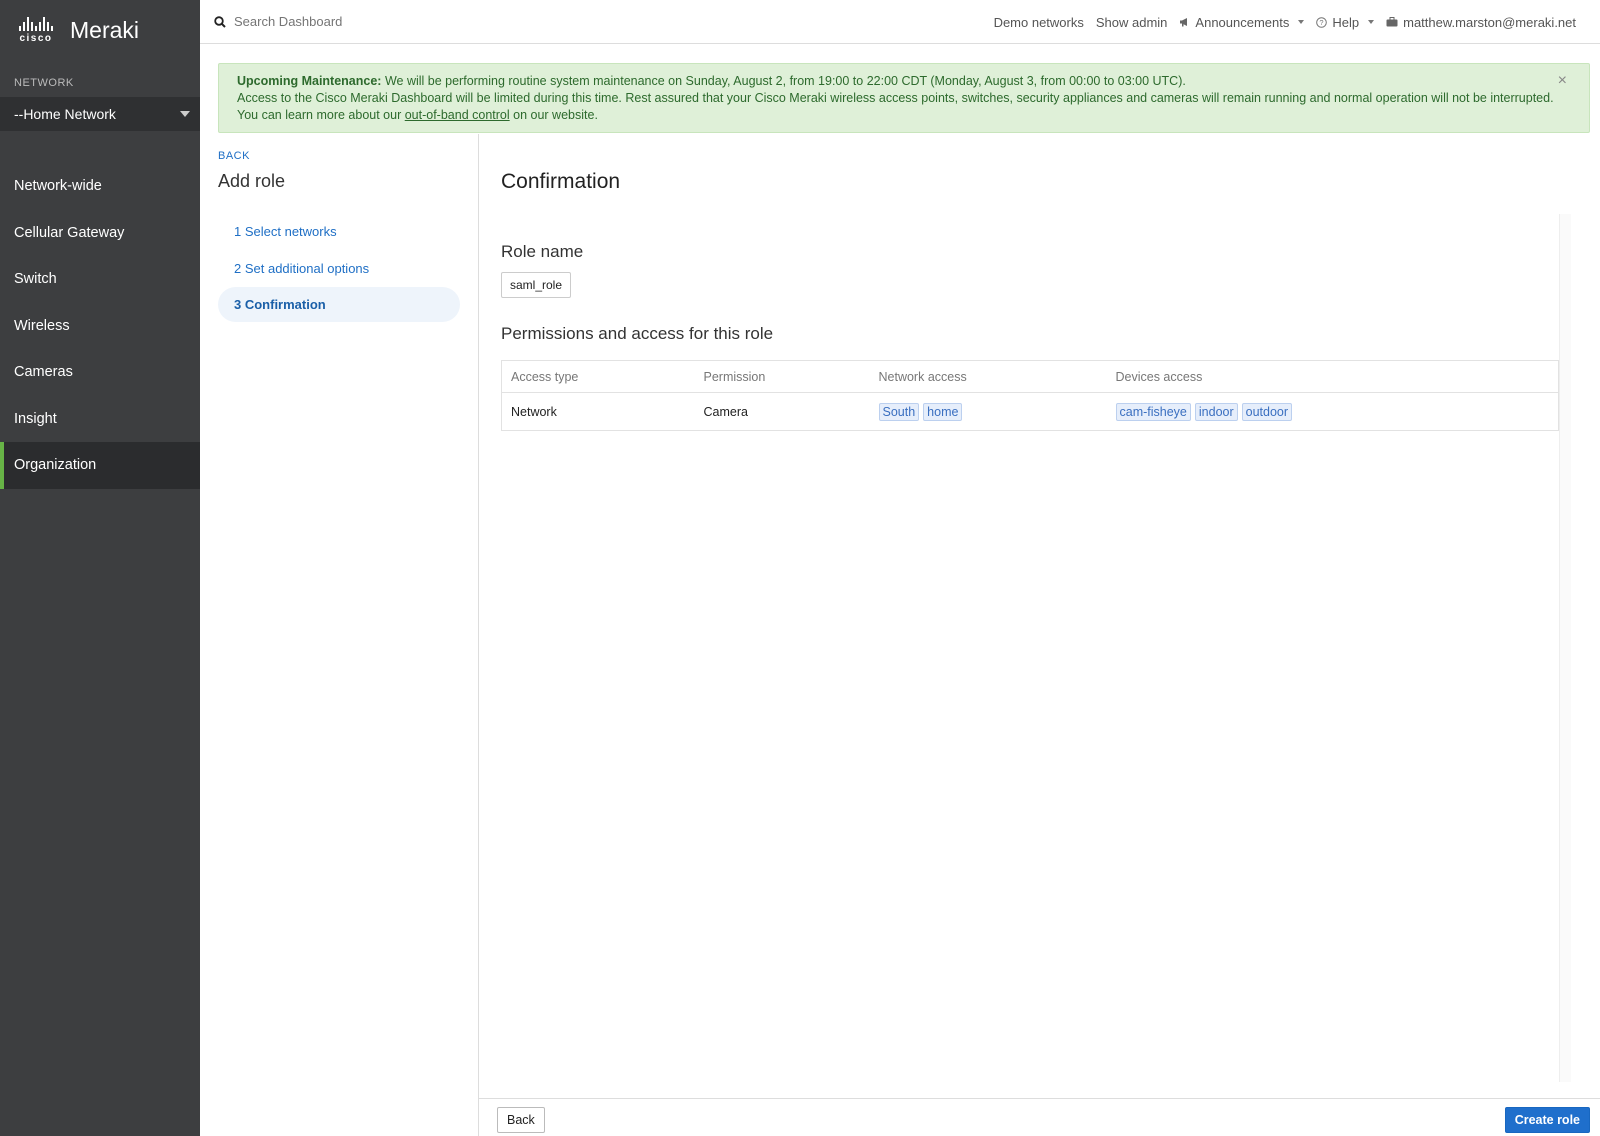 The image size is (1600, 1136). Describe the element at coordinates (725, 411) in the screenshot. I see `cell-permission: Camera` at that location.